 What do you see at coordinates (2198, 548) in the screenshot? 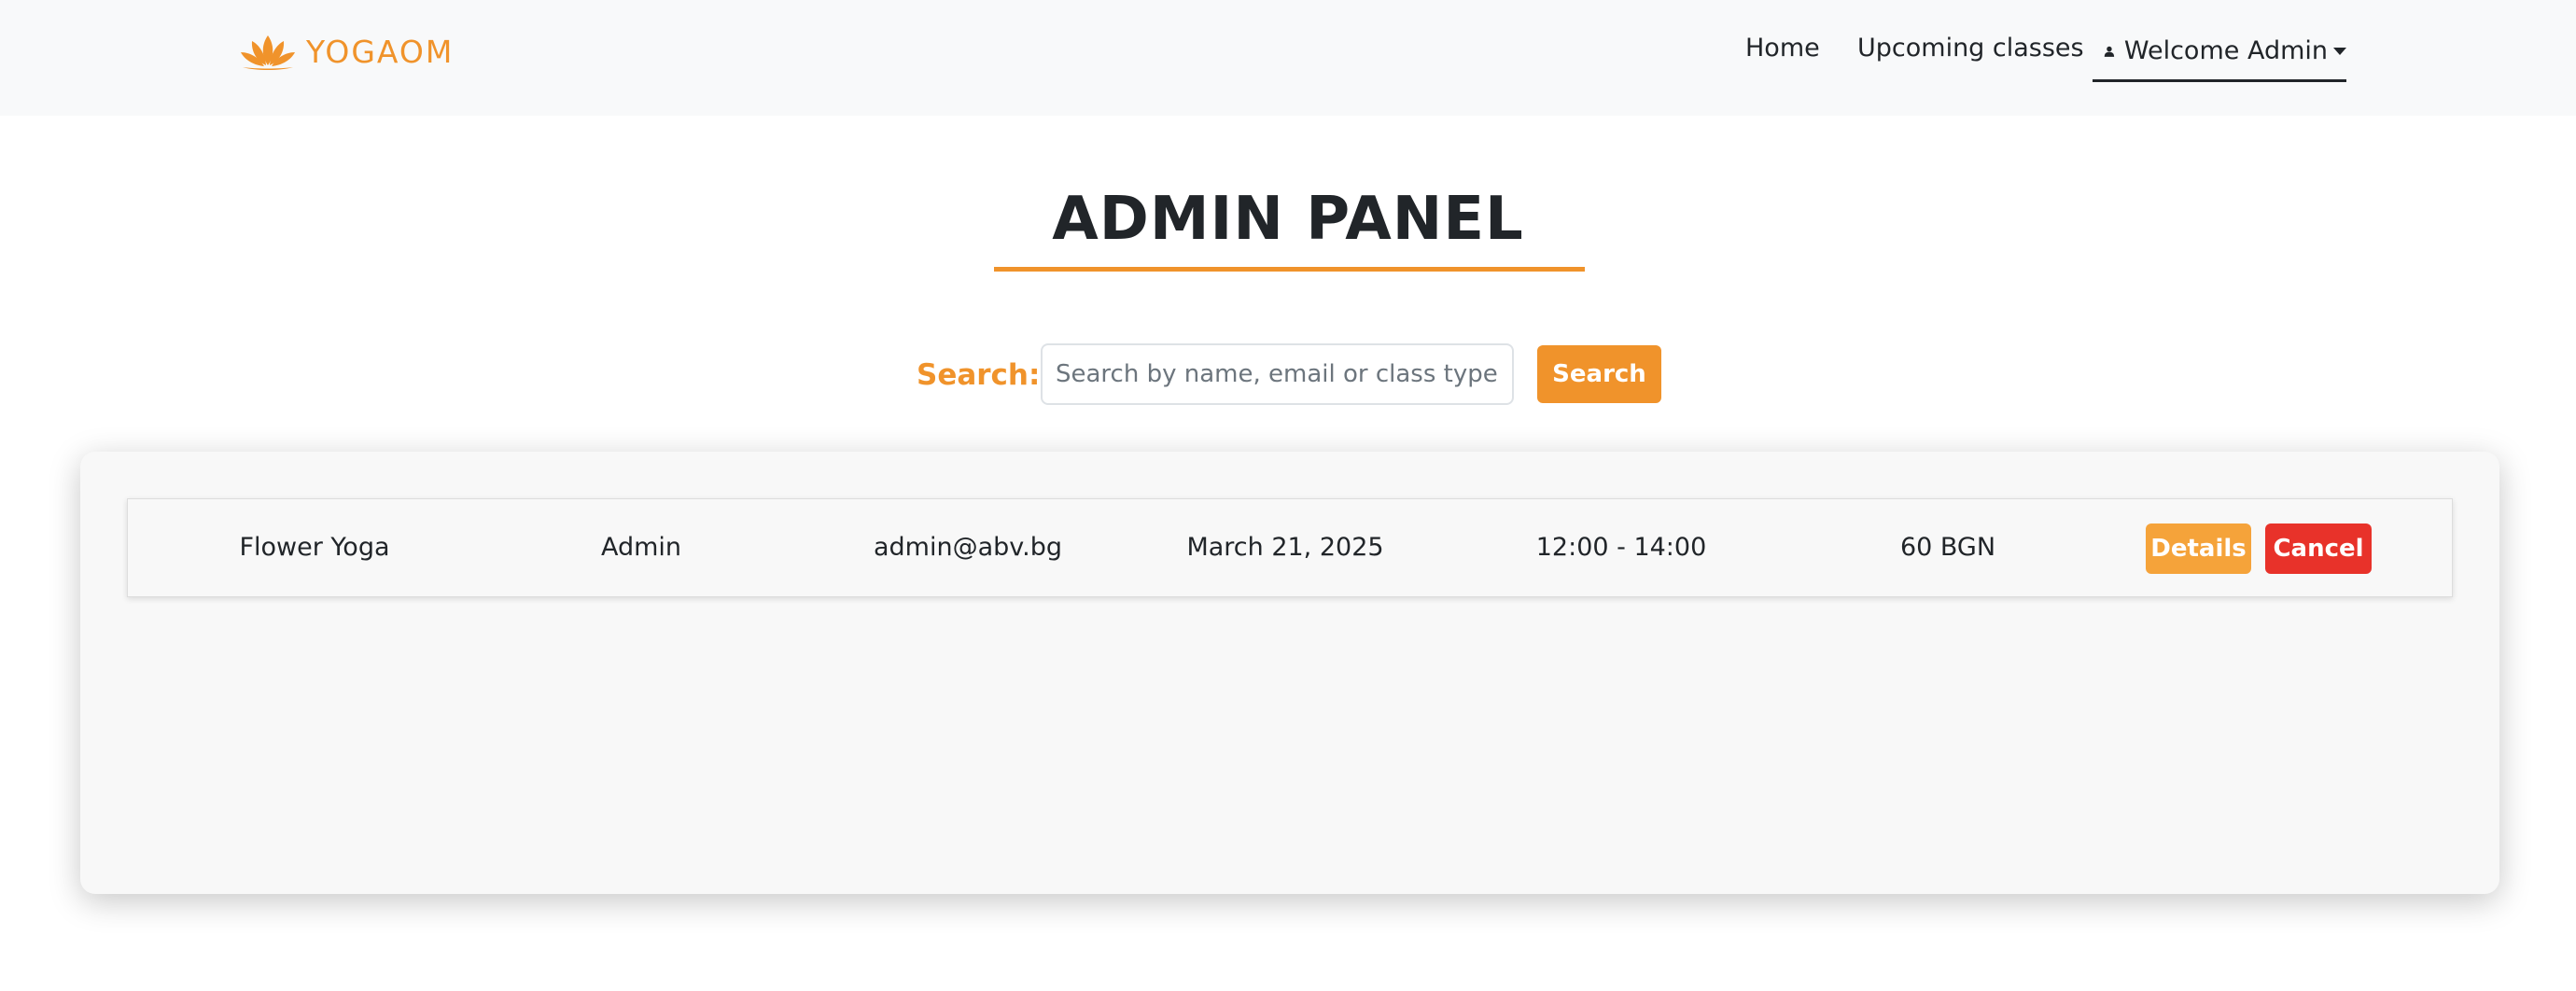
I see `details-button: Details` at bounding box center [2198, 548].